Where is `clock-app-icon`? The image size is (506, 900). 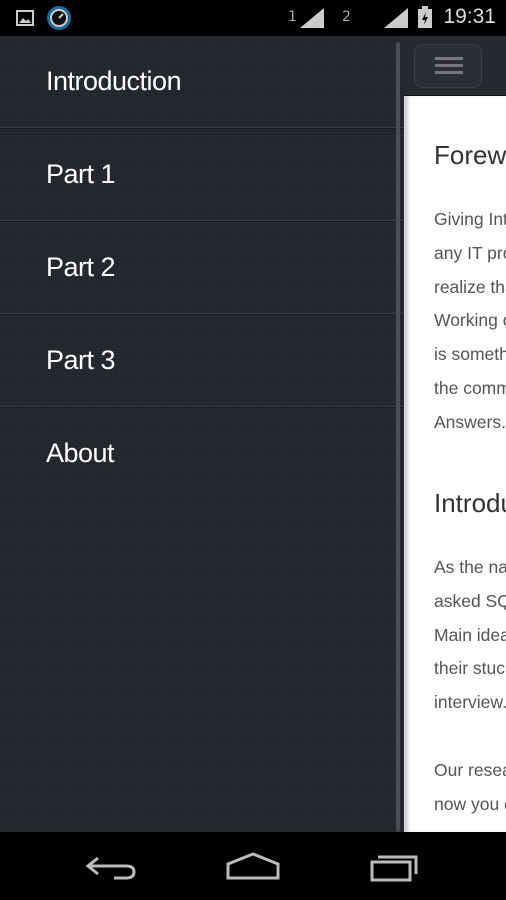 clock-app-icon is located at coordinates (59, 18).